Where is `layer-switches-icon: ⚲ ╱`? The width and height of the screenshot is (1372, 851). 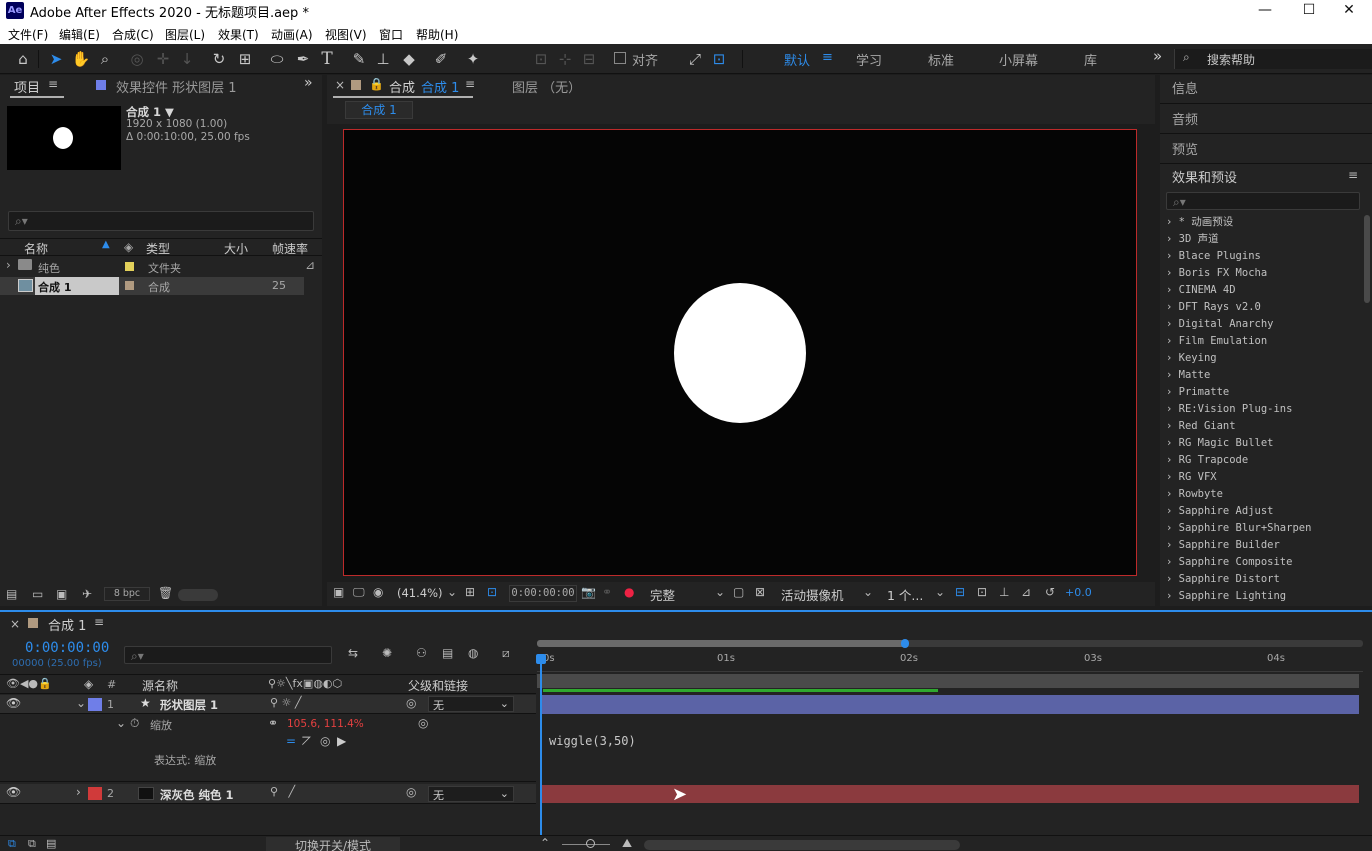 layer-switches-icon: ⚲ ╱ is located at coordinates (282, 791).